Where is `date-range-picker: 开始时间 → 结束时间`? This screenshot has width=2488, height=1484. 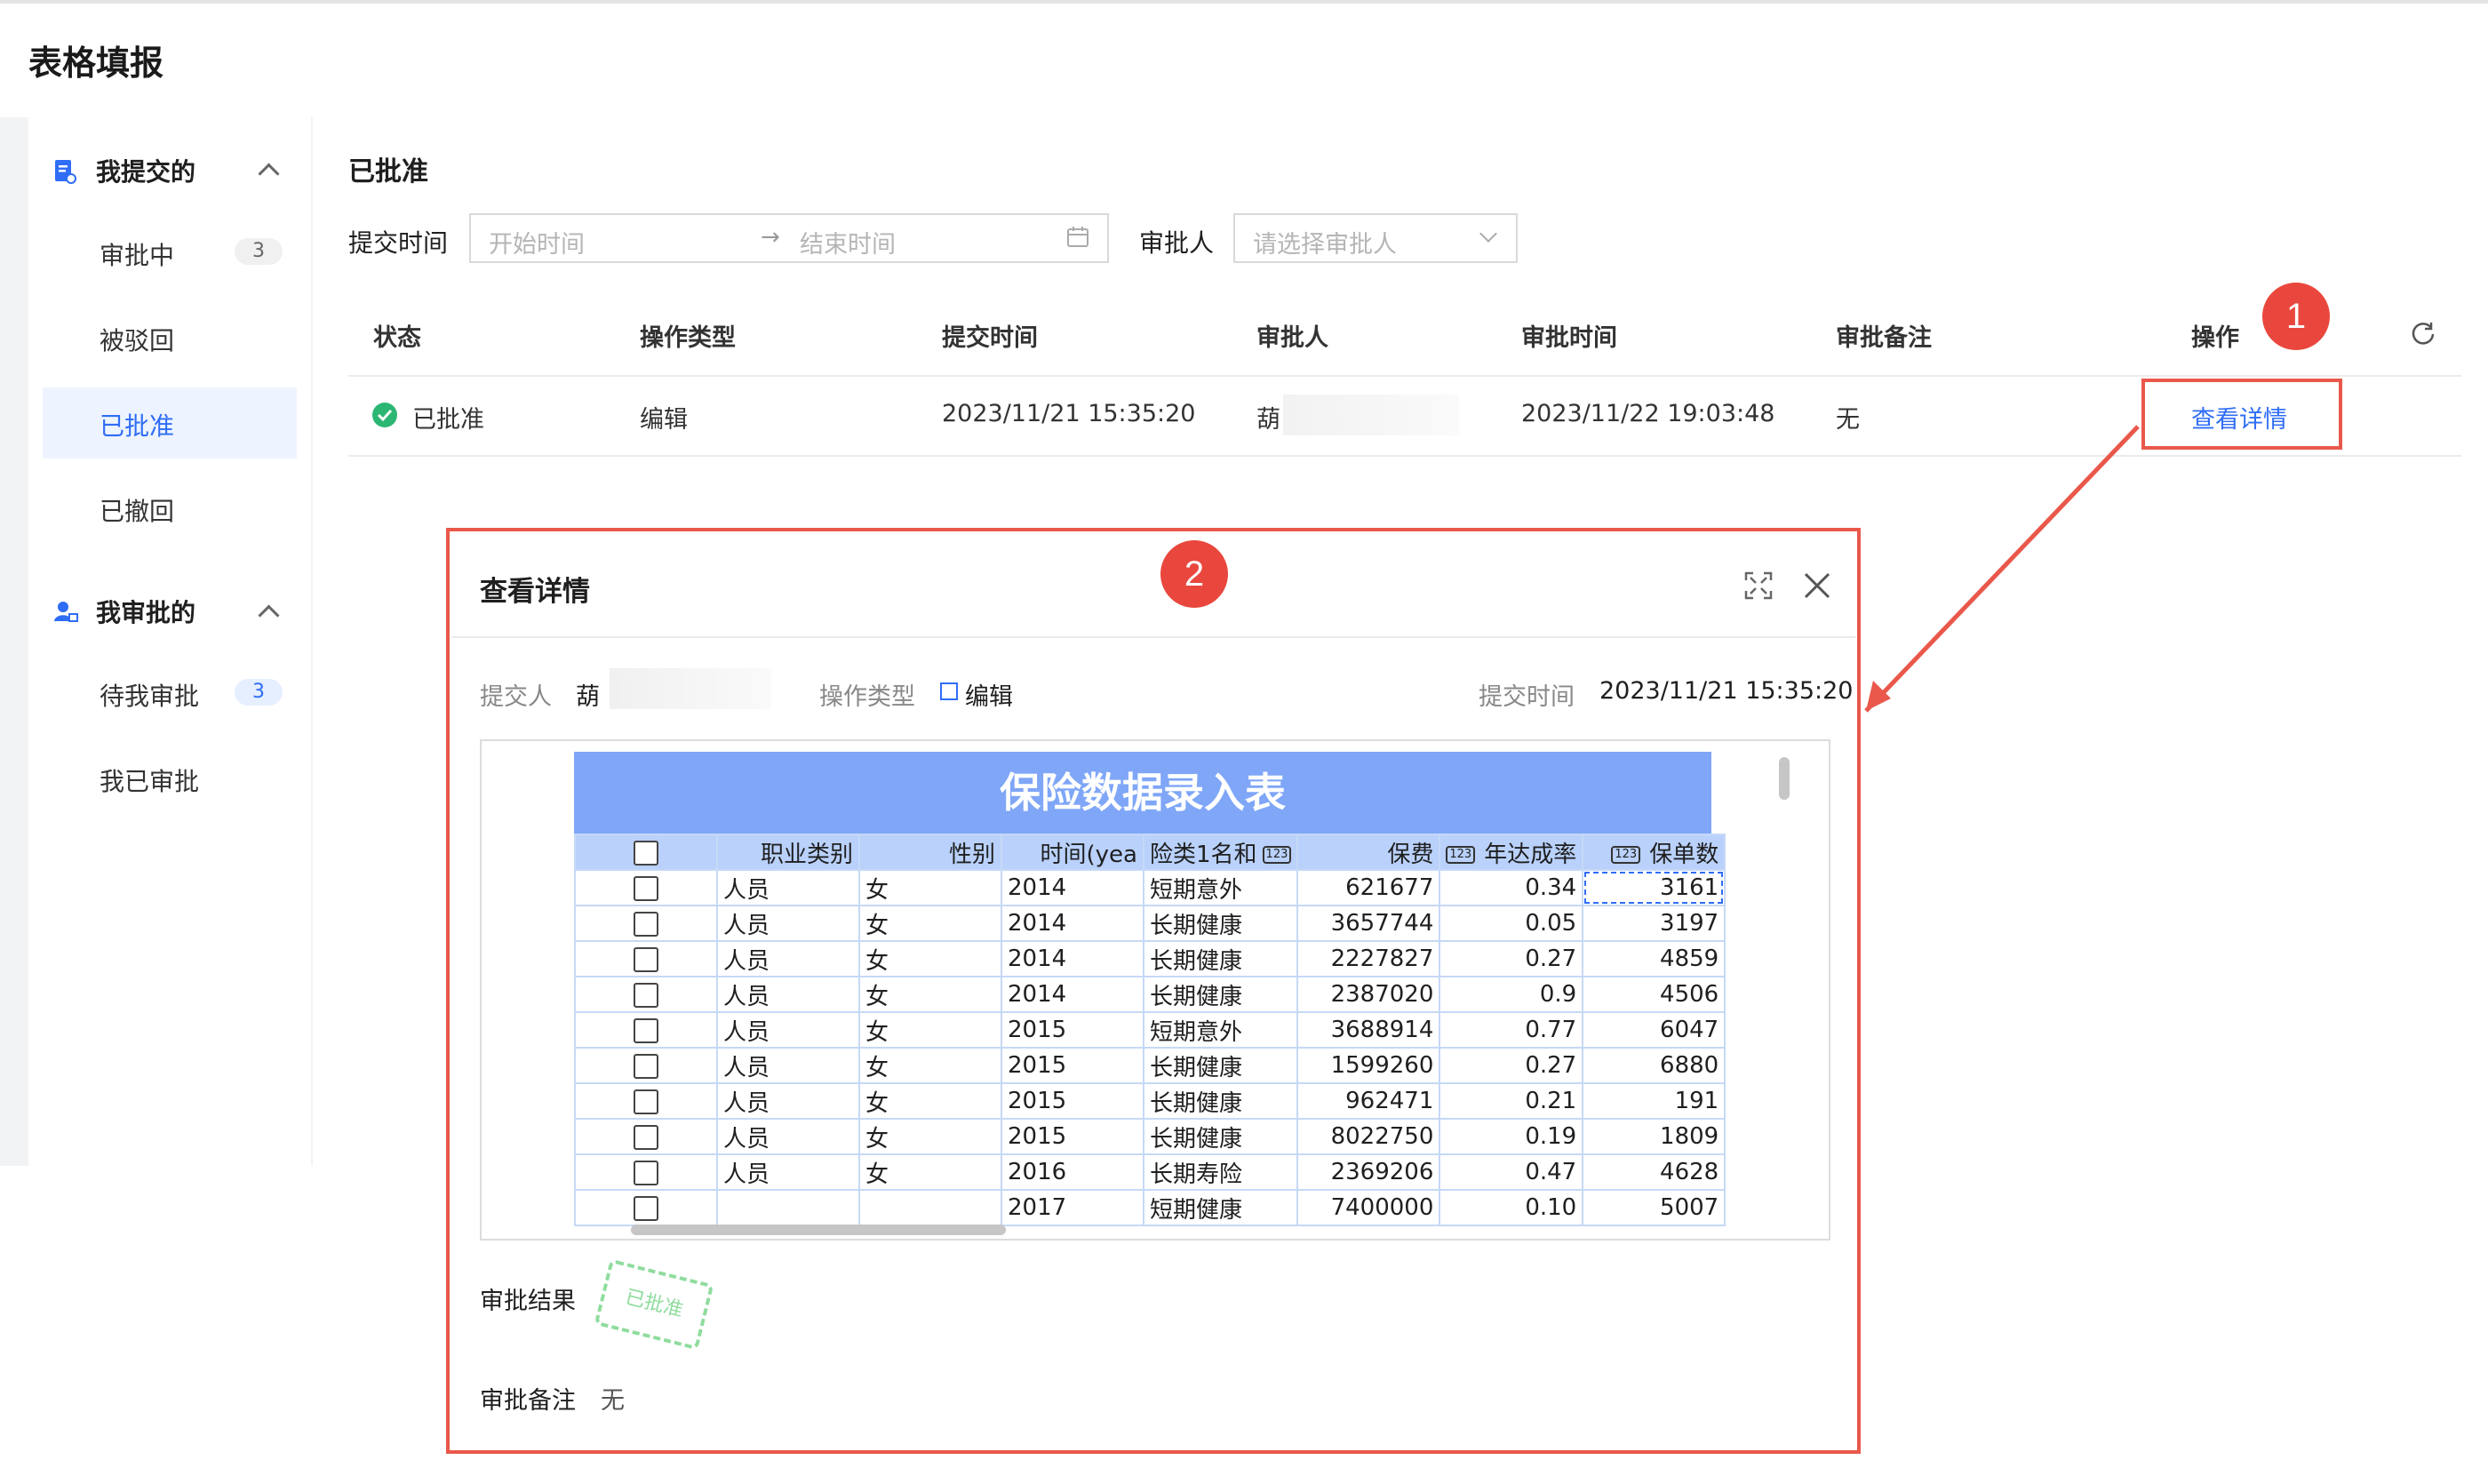
date-range-picker: 开始时间 → 结束时间 is located at coordinates (789, 238).